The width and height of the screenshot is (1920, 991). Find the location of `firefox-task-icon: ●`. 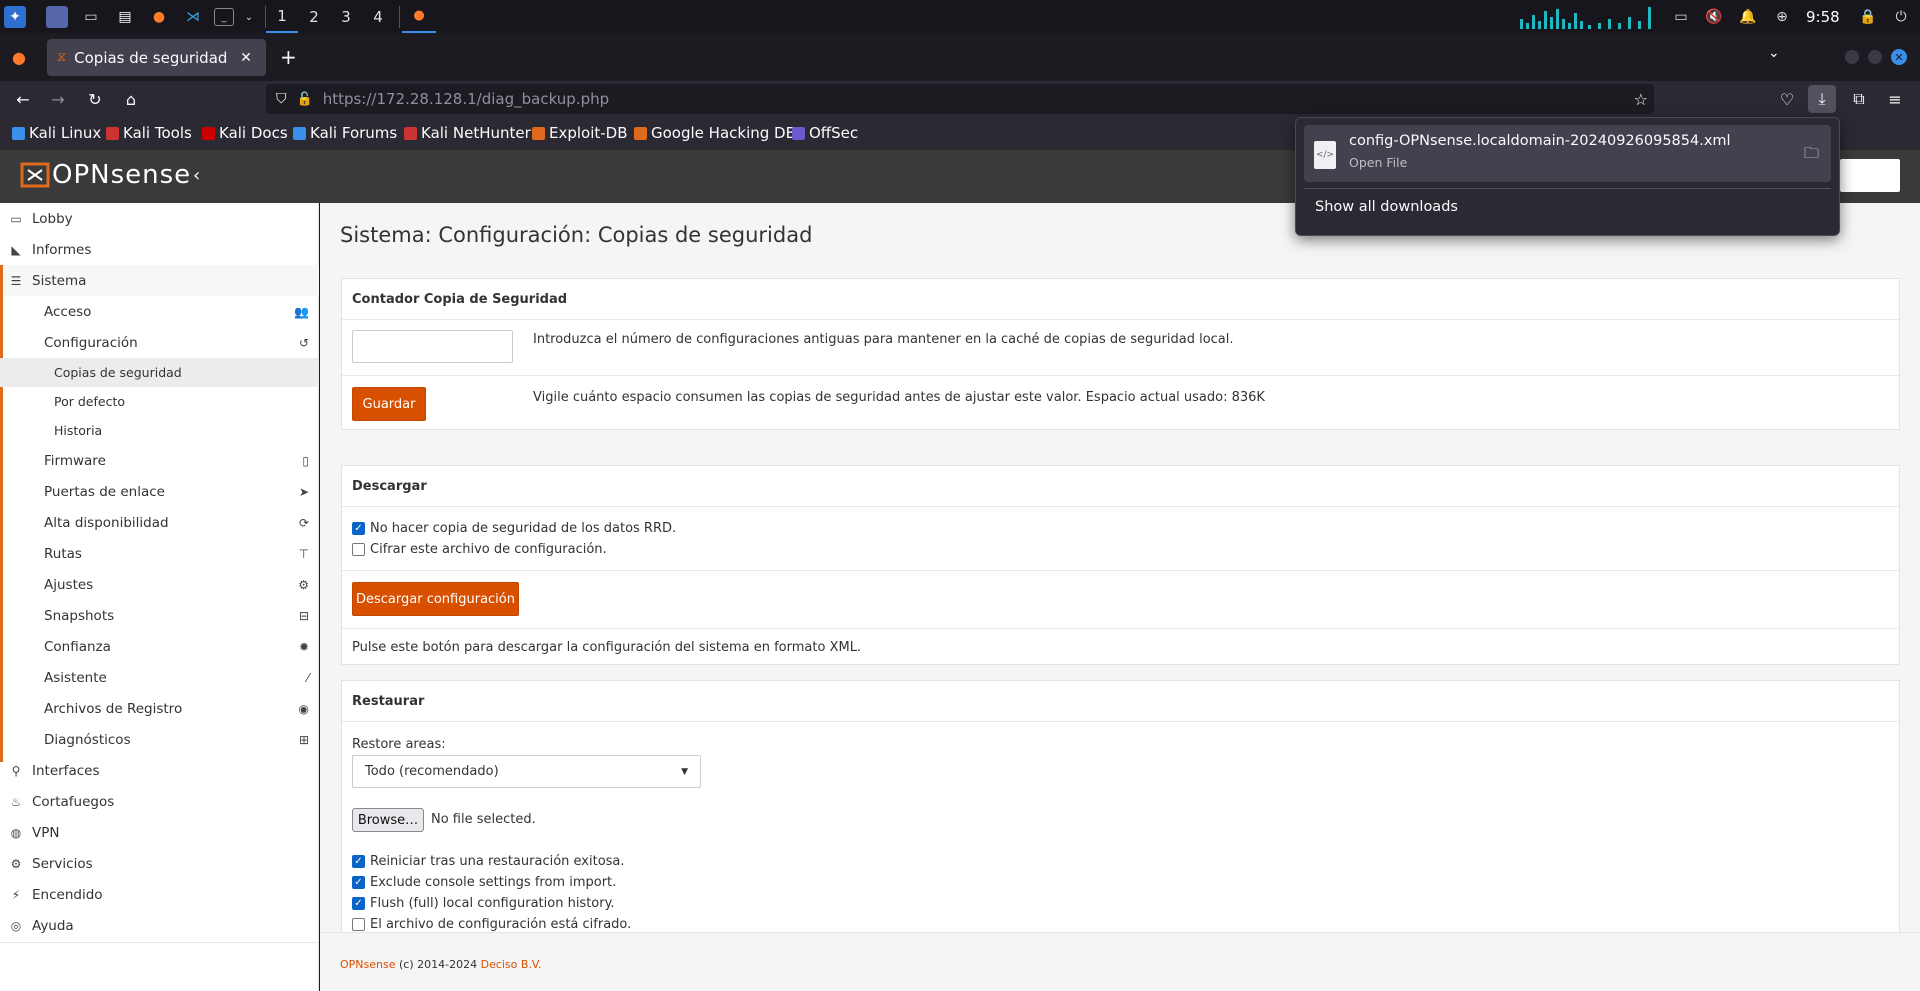

firefox-task-icon: ● is located at coordinates (419, 16).